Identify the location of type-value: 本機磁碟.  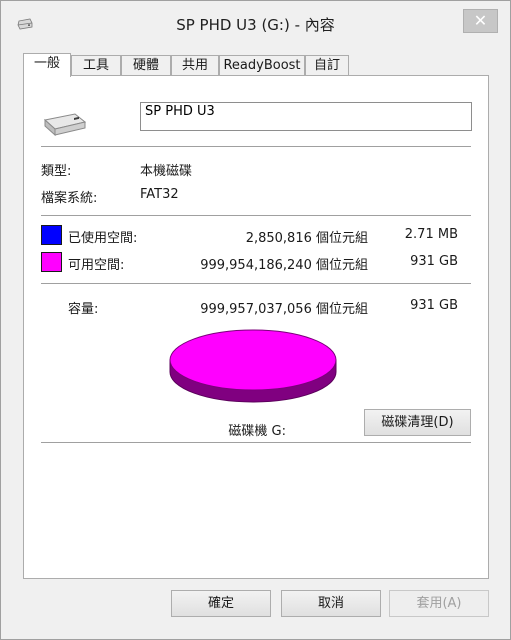
(166, 171).